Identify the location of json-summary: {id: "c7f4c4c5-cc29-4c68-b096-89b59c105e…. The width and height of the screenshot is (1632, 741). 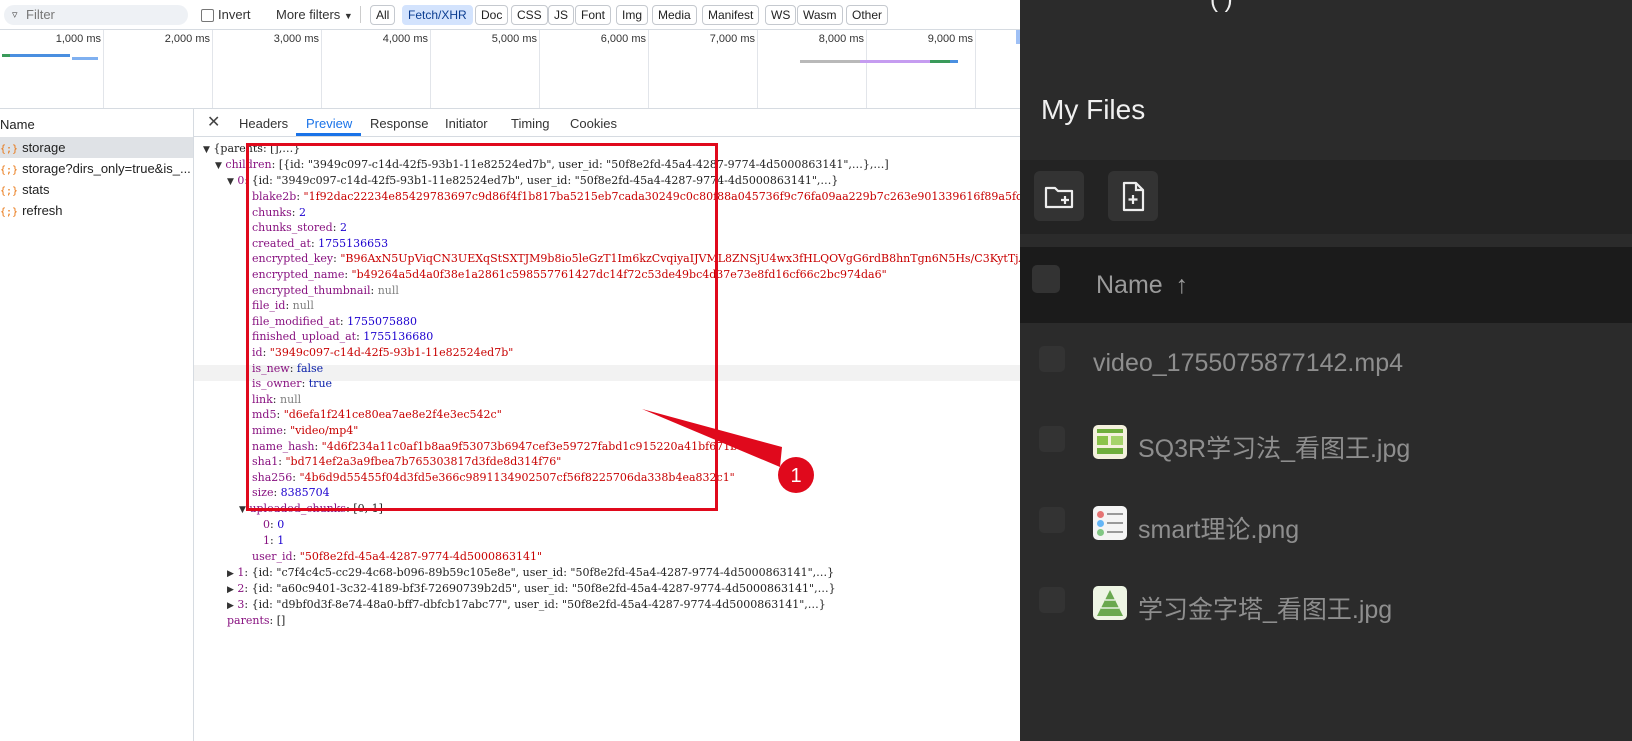
(543, 572).